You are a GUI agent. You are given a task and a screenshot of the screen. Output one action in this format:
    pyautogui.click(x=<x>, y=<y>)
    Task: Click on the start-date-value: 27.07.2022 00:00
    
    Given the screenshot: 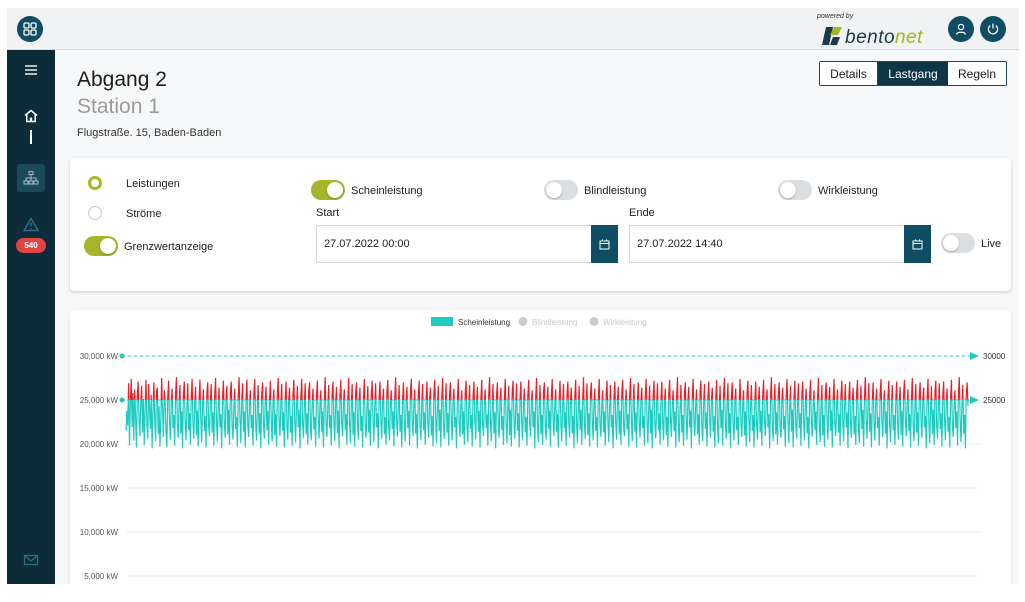 What is the action you would take?
    pyautogui.click(x=367, y=244)
    